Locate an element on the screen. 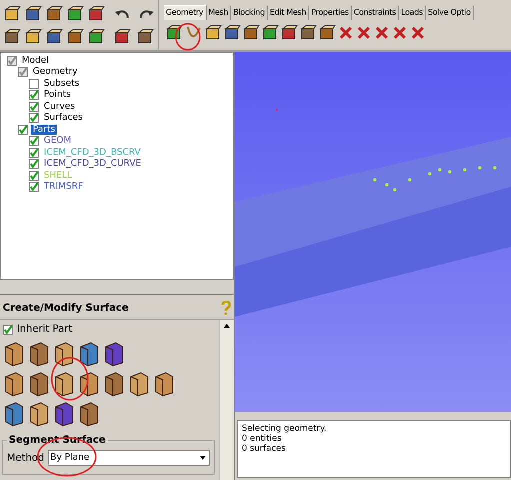  tree-item: Geometry is located at coordinates (55, 72).